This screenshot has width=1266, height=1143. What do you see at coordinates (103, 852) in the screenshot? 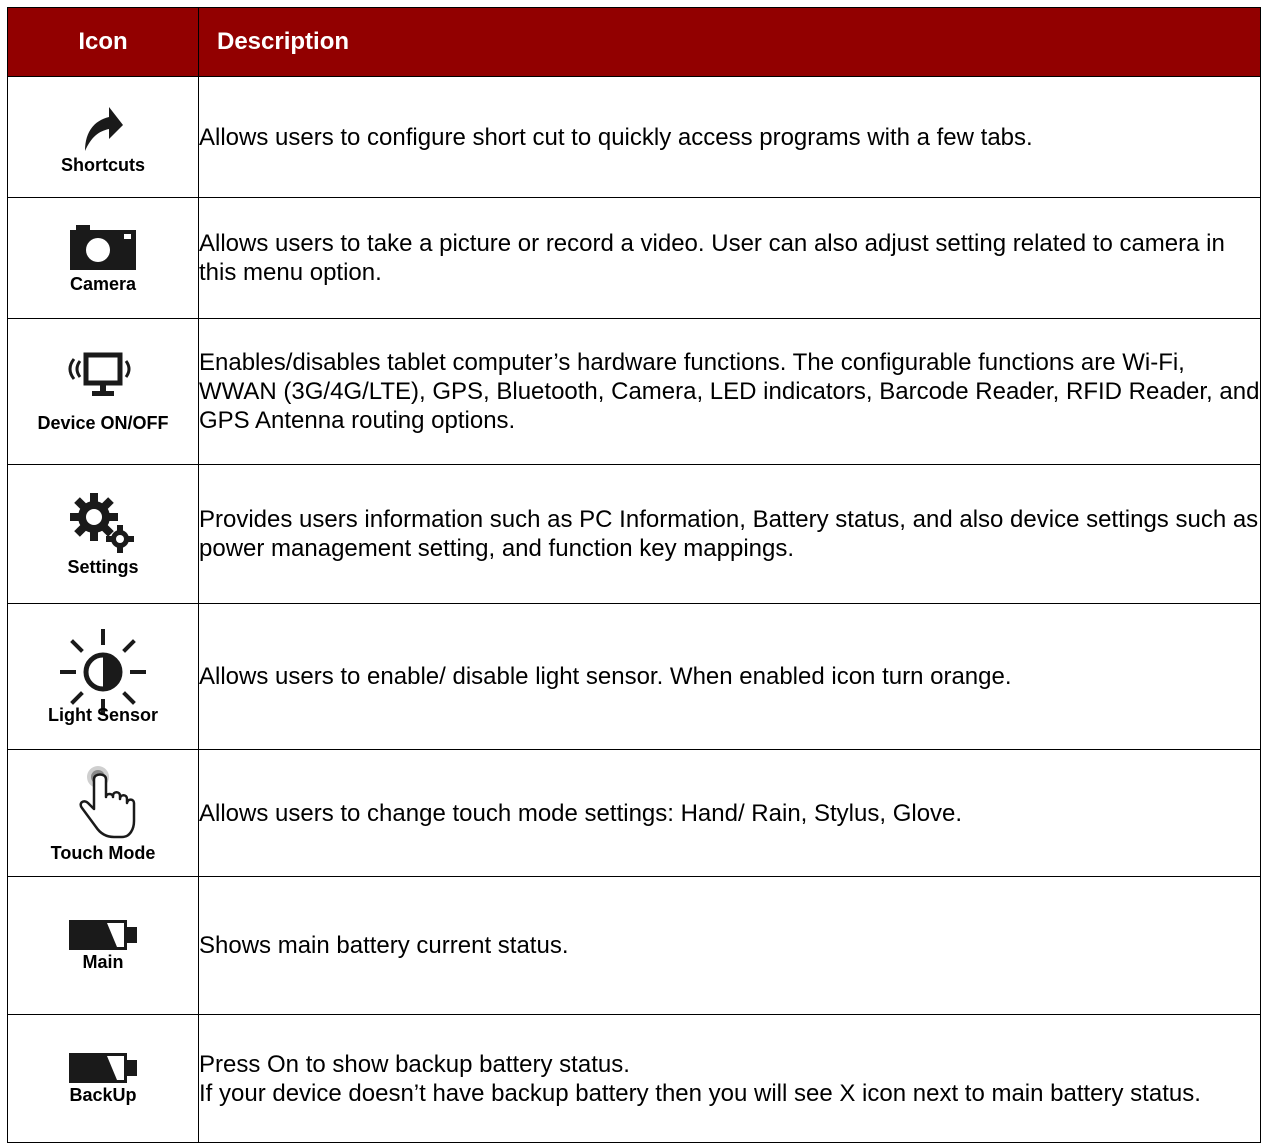
I see `icon-label: Touch Mode` at bounding box center [103, 852].